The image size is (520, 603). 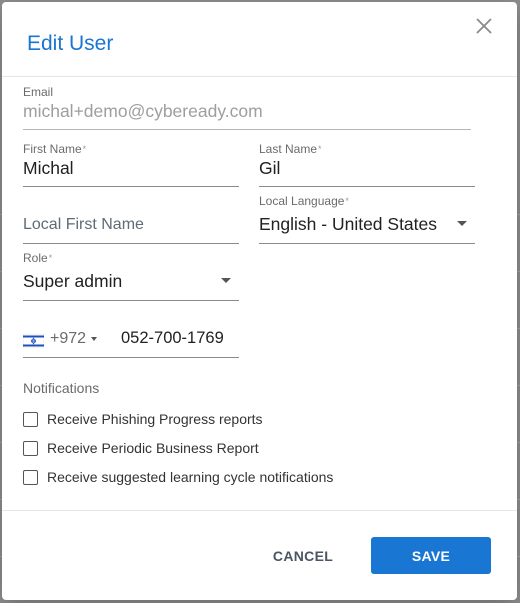 I want to click on cancel-button: CANCEL, so click(x=303, y=556).